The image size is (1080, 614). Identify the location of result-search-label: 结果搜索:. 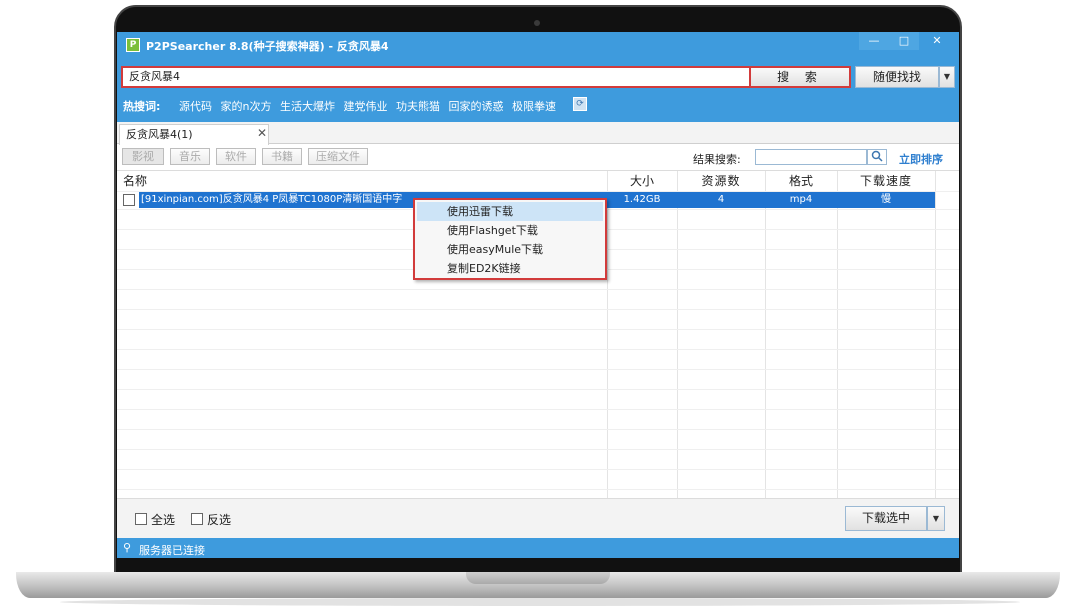
(717, 159).